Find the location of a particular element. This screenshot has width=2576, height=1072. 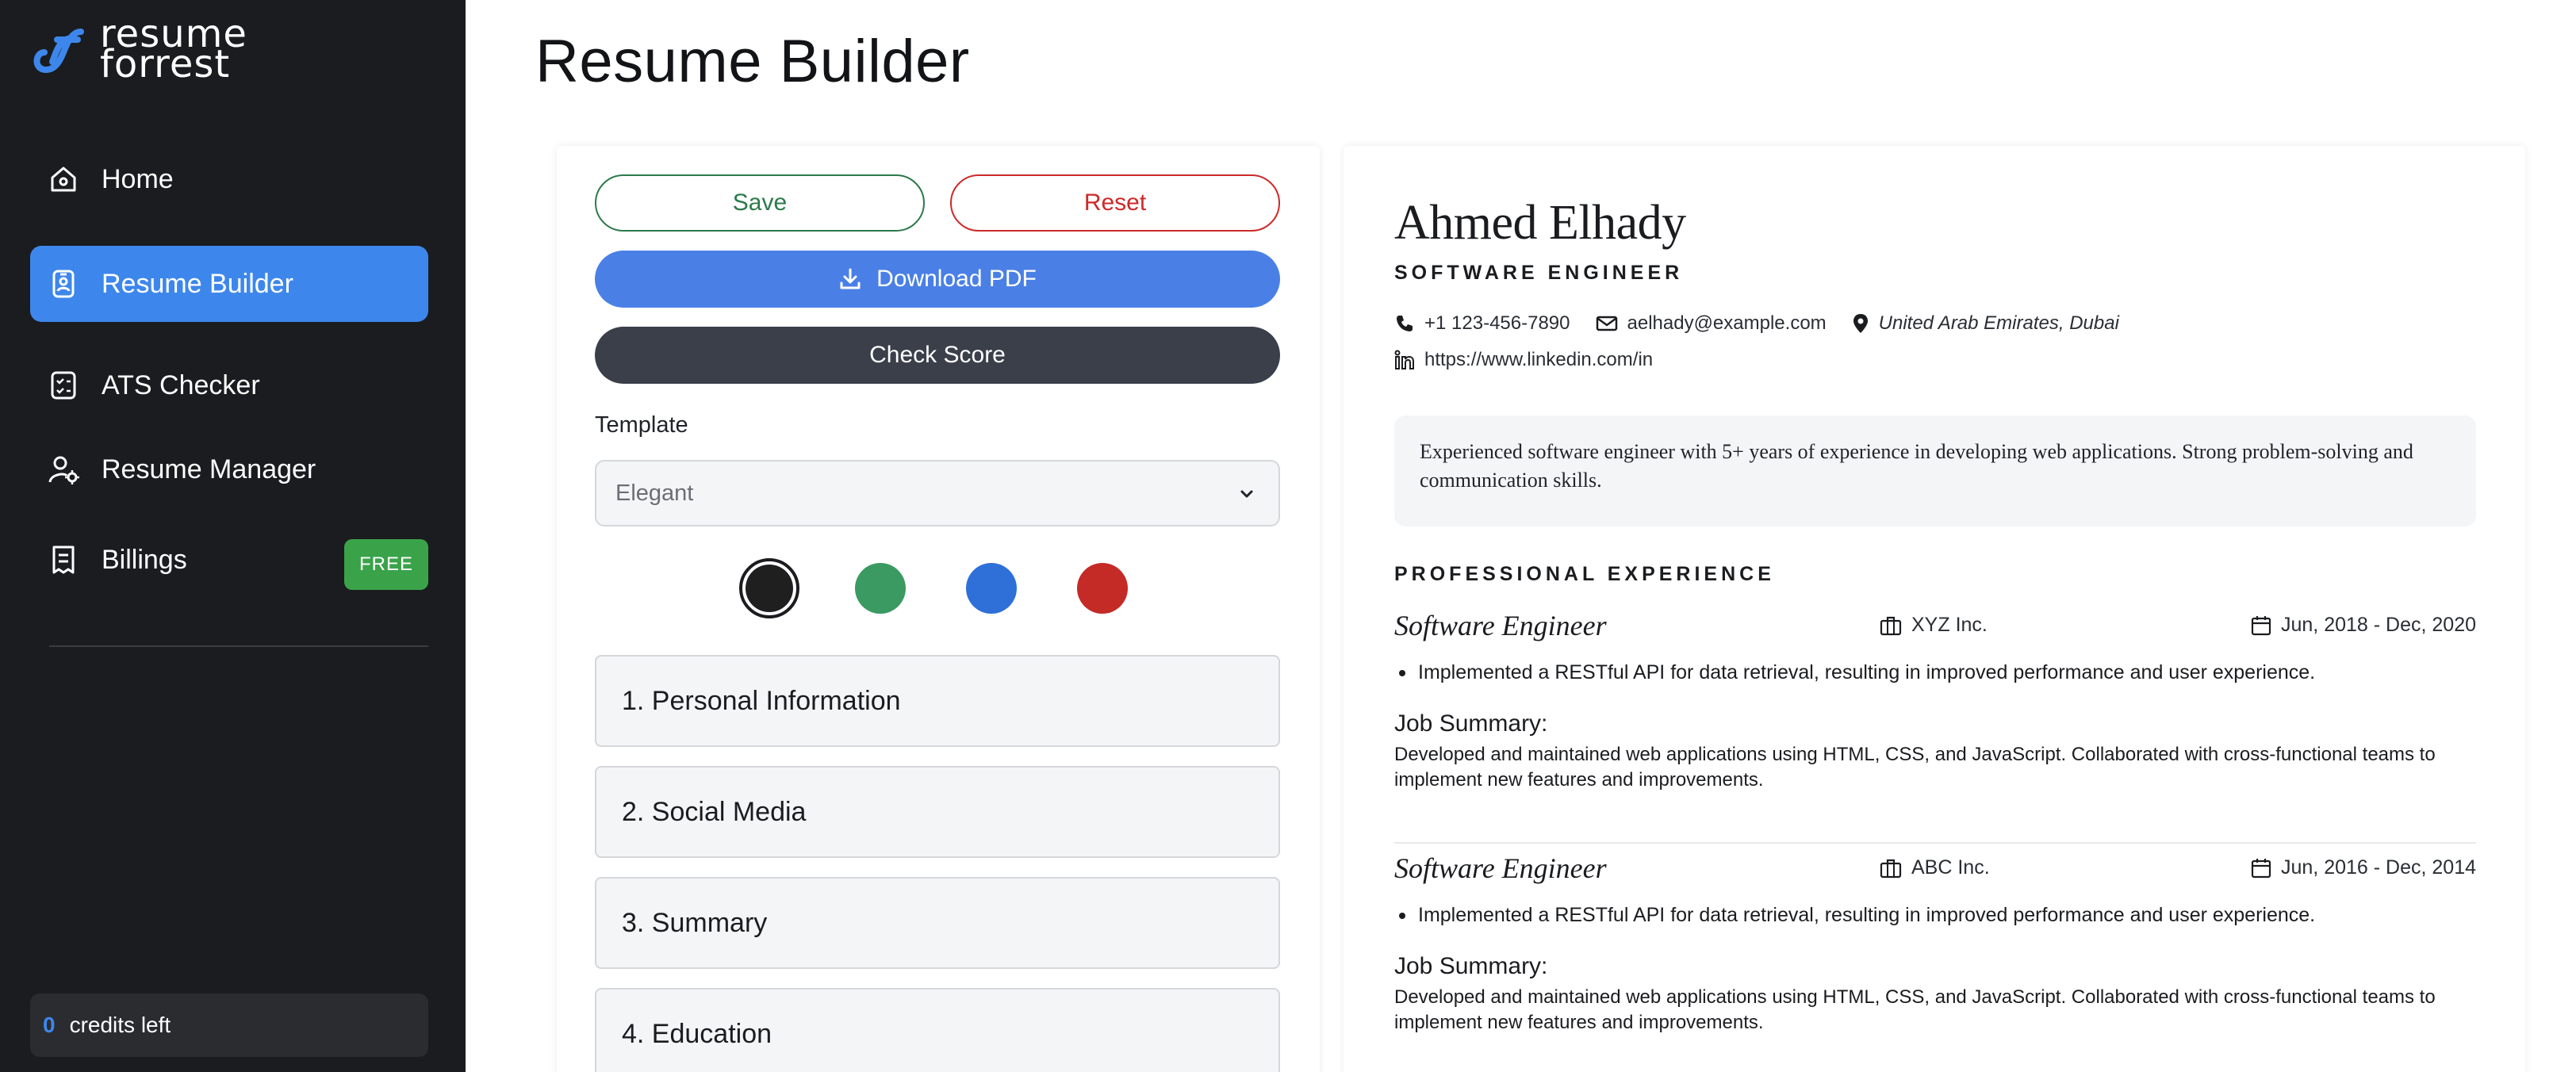

section-personal-information: 1. Personal Information is located at coordinates (938, 701).